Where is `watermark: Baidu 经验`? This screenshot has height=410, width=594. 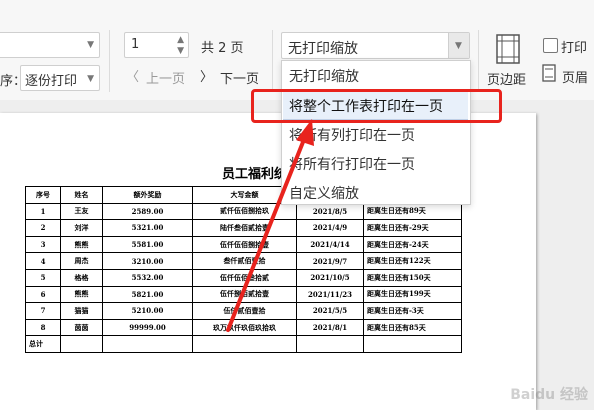 watermark: Baidu 经验 is located at coordinates (549, 395).